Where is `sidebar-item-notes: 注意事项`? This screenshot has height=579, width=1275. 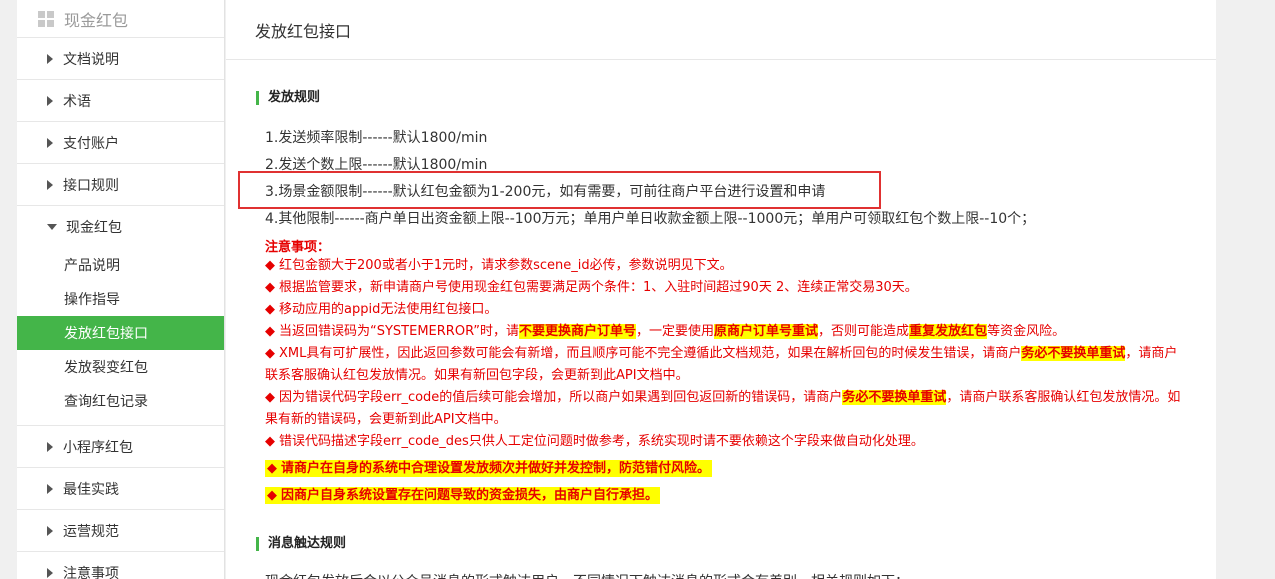
sidebar-item-notes: 注意事项 is located at coordinates (120, 565).